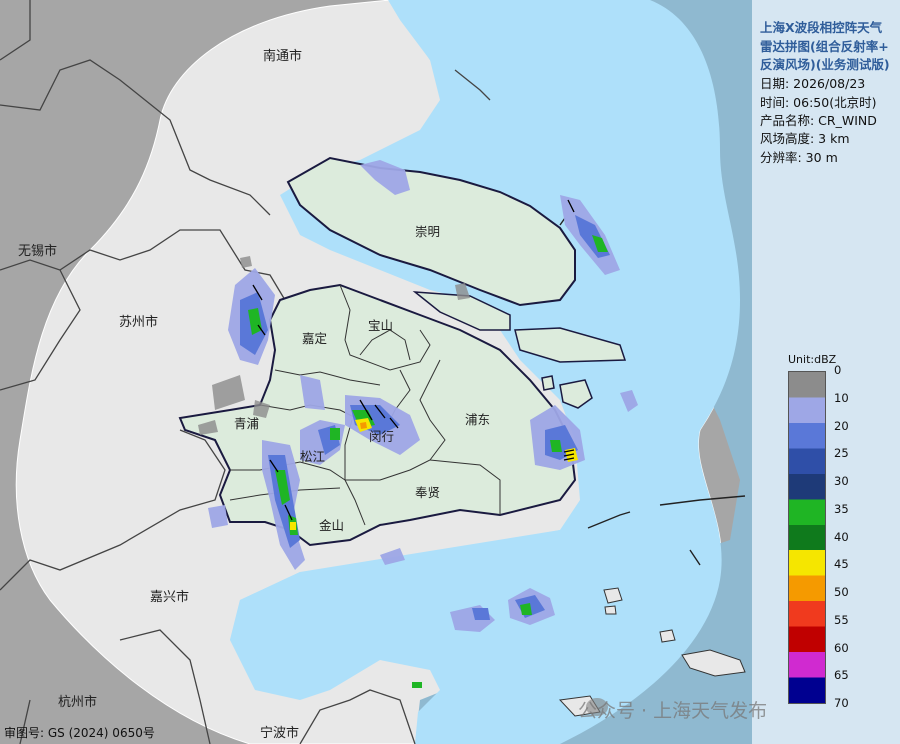  I want to click on legend-colorbar, so click(807, 537).